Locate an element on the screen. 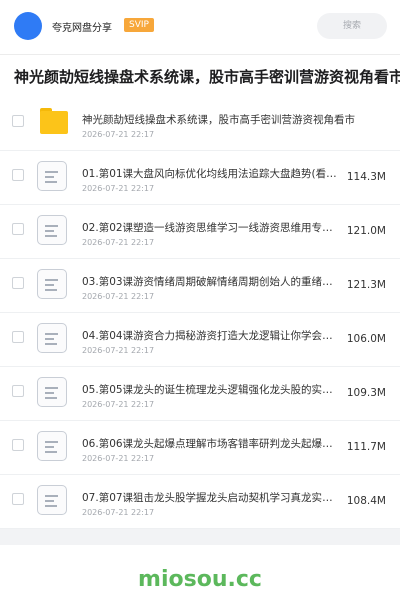 Image resolution: width=400 pixels, height=600 pixels. app-header: 夸克网盘分享 SVIP 搜索 is located at coordinates (200, 27).